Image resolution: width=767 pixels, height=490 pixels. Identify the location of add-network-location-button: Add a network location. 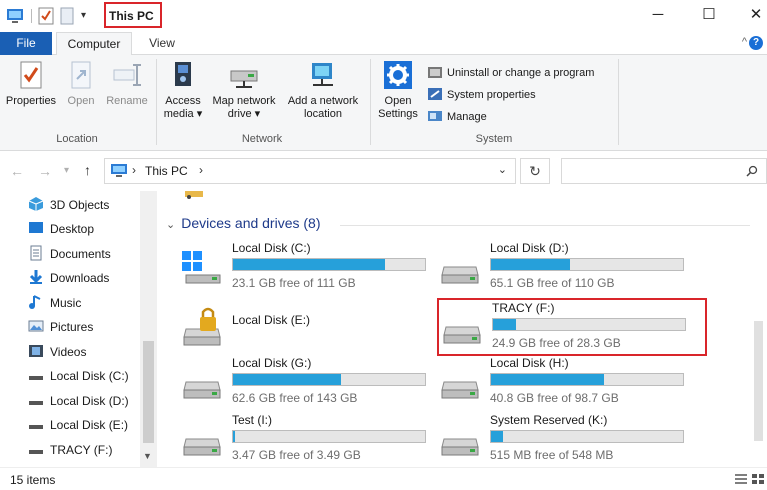
(323, 90).